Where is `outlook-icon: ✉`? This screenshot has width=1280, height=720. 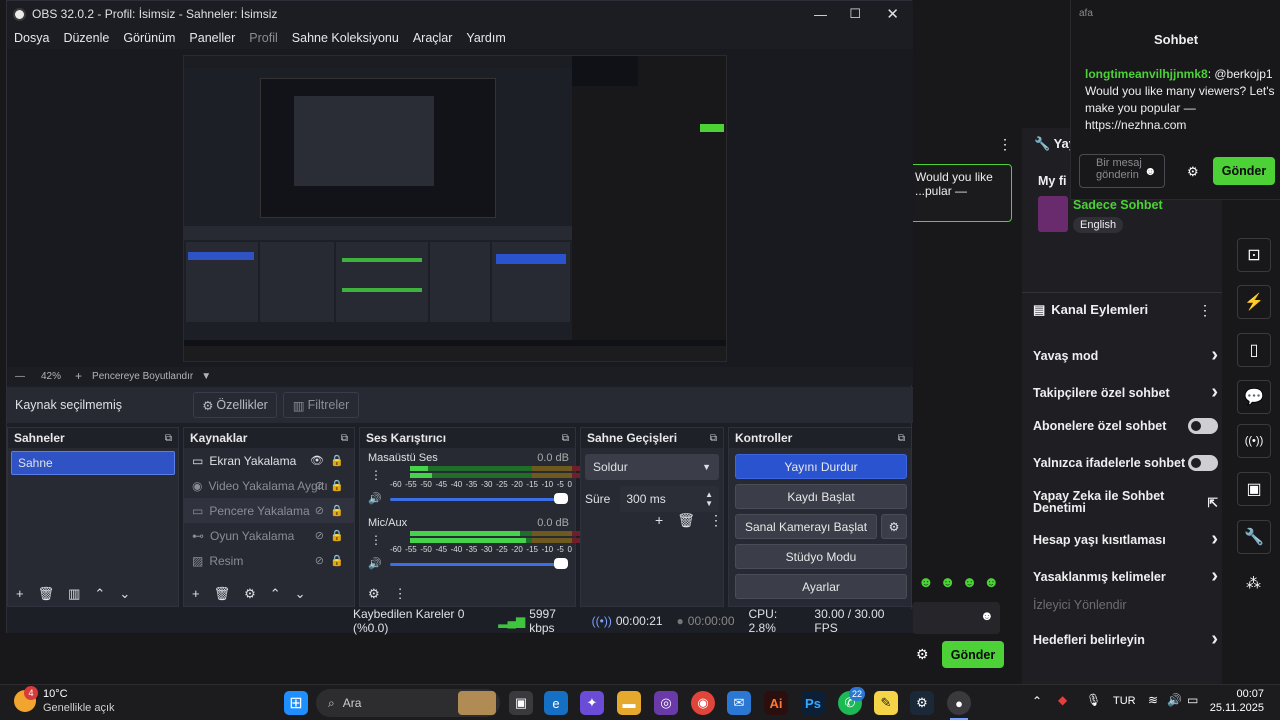 outlook-icon: ✉ is located at coordinates (739, 703).